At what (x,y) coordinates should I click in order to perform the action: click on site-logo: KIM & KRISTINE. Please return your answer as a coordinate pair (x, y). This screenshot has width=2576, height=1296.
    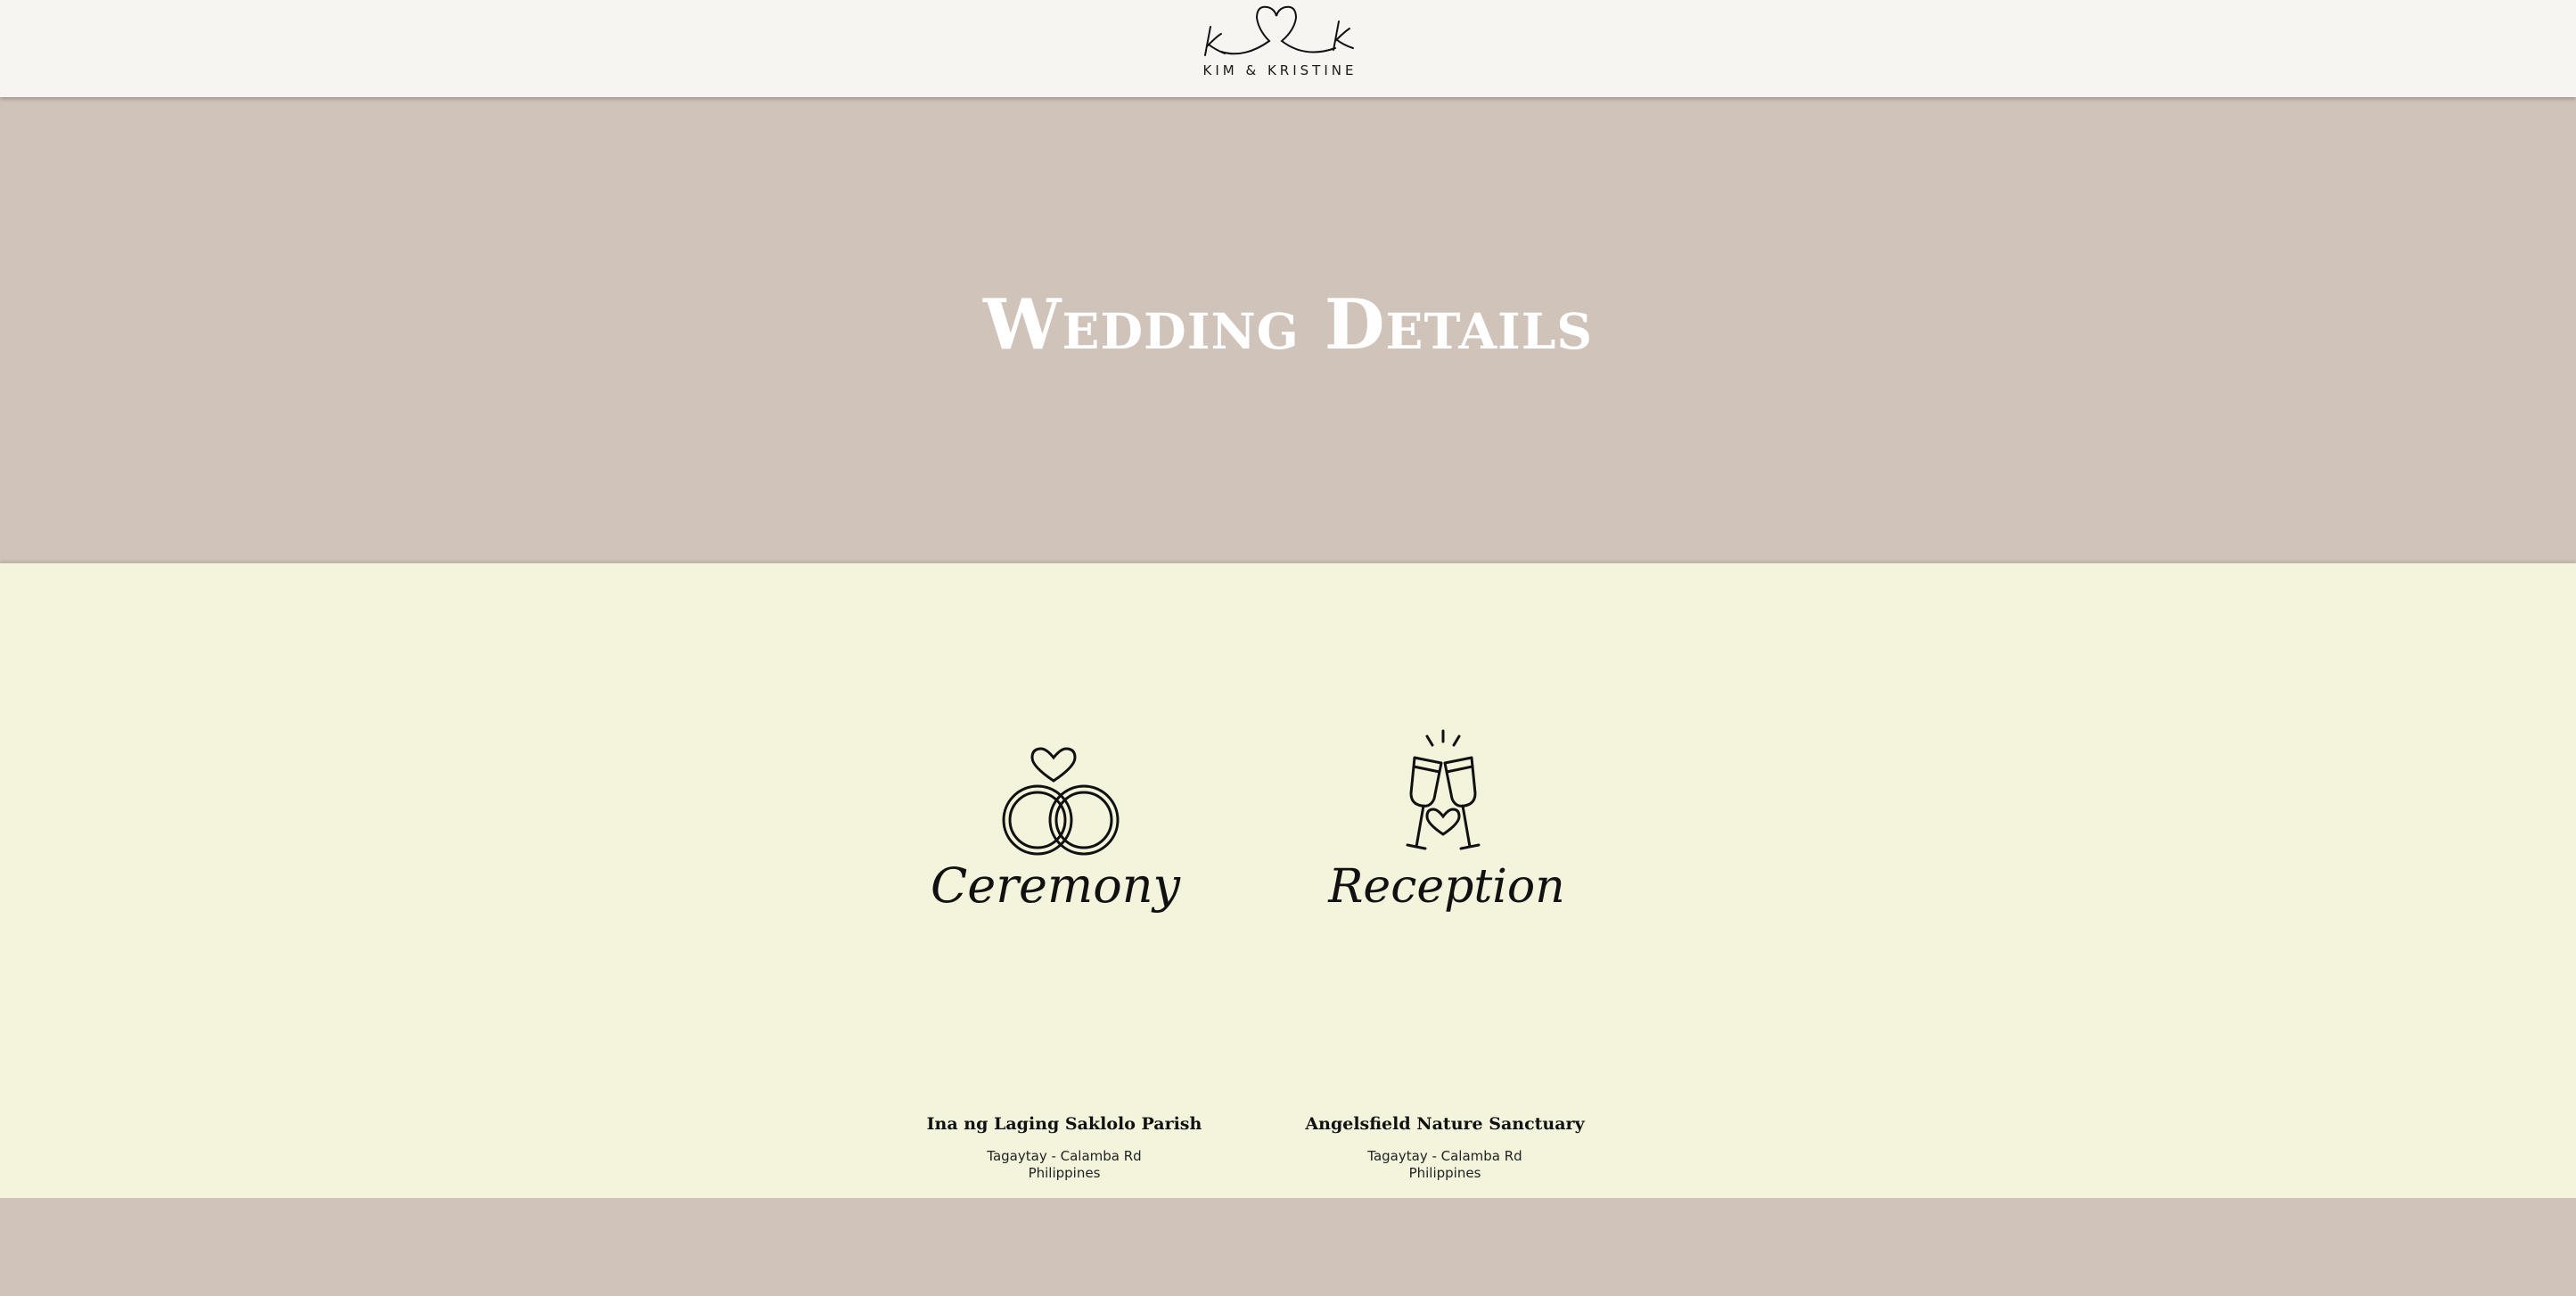
    Looking at the image, I should click on (1280, 44).